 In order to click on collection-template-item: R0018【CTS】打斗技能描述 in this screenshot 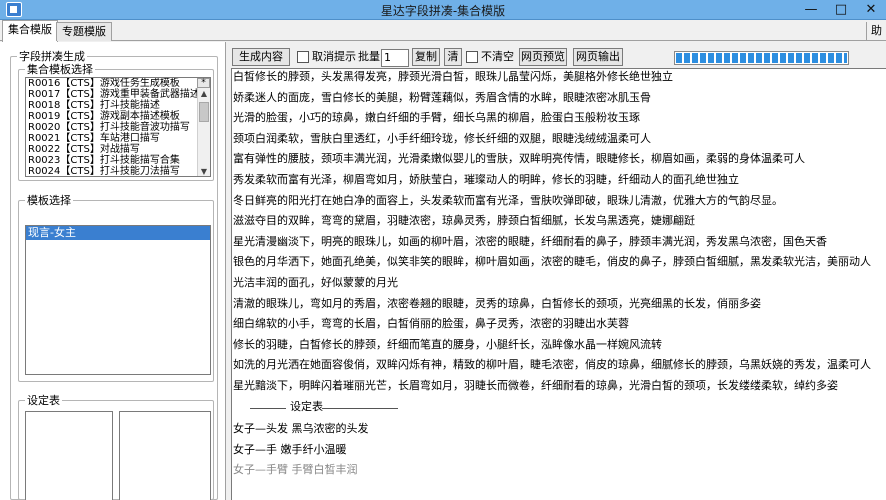, I will do `click(118, 105)`.